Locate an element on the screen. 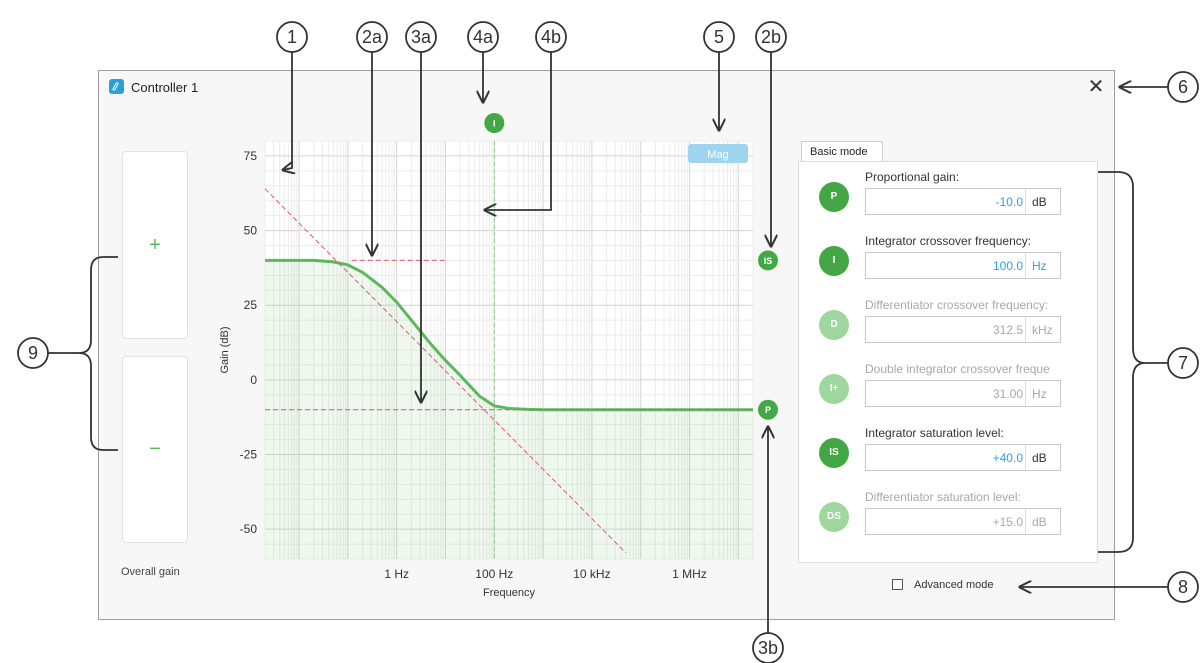 This screenshot has height=663, width=1203. integrator-crossover-marker-label: I is located at coordinates (494, 124).